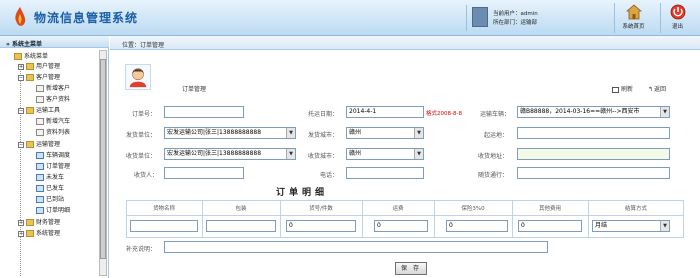  I want to click on col-goods-name: 货物名称, so click(163, 209).